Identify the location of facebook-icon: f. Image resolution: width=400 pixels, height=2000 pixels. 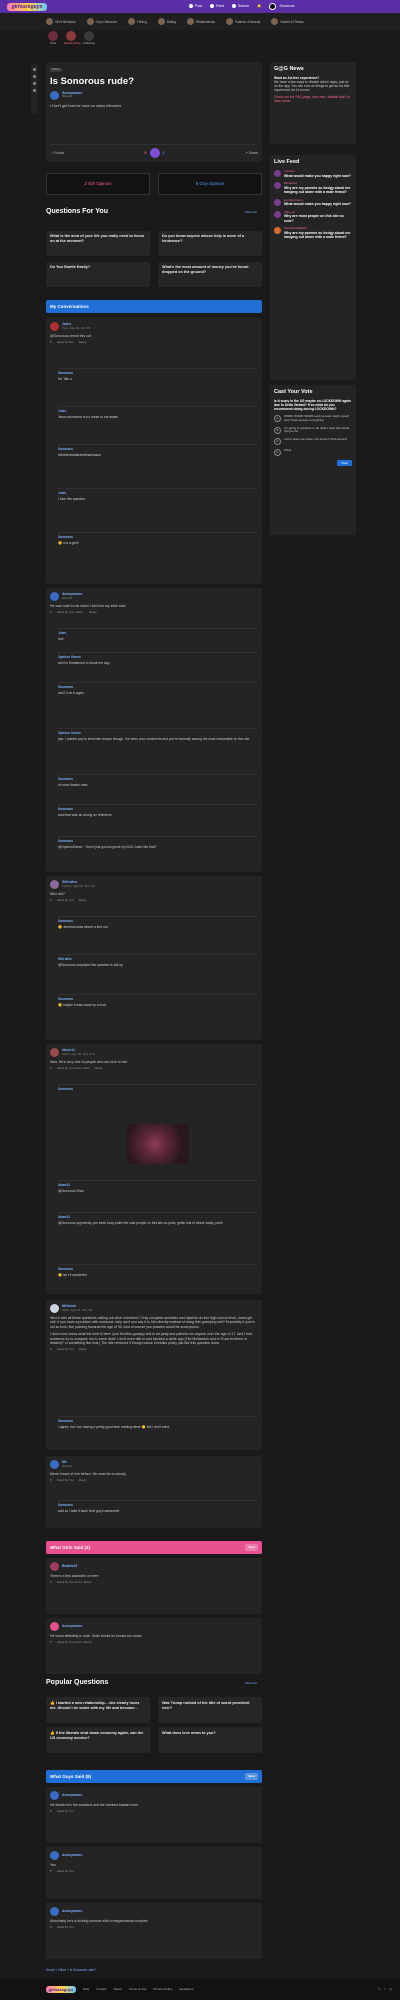
(385, 1989).